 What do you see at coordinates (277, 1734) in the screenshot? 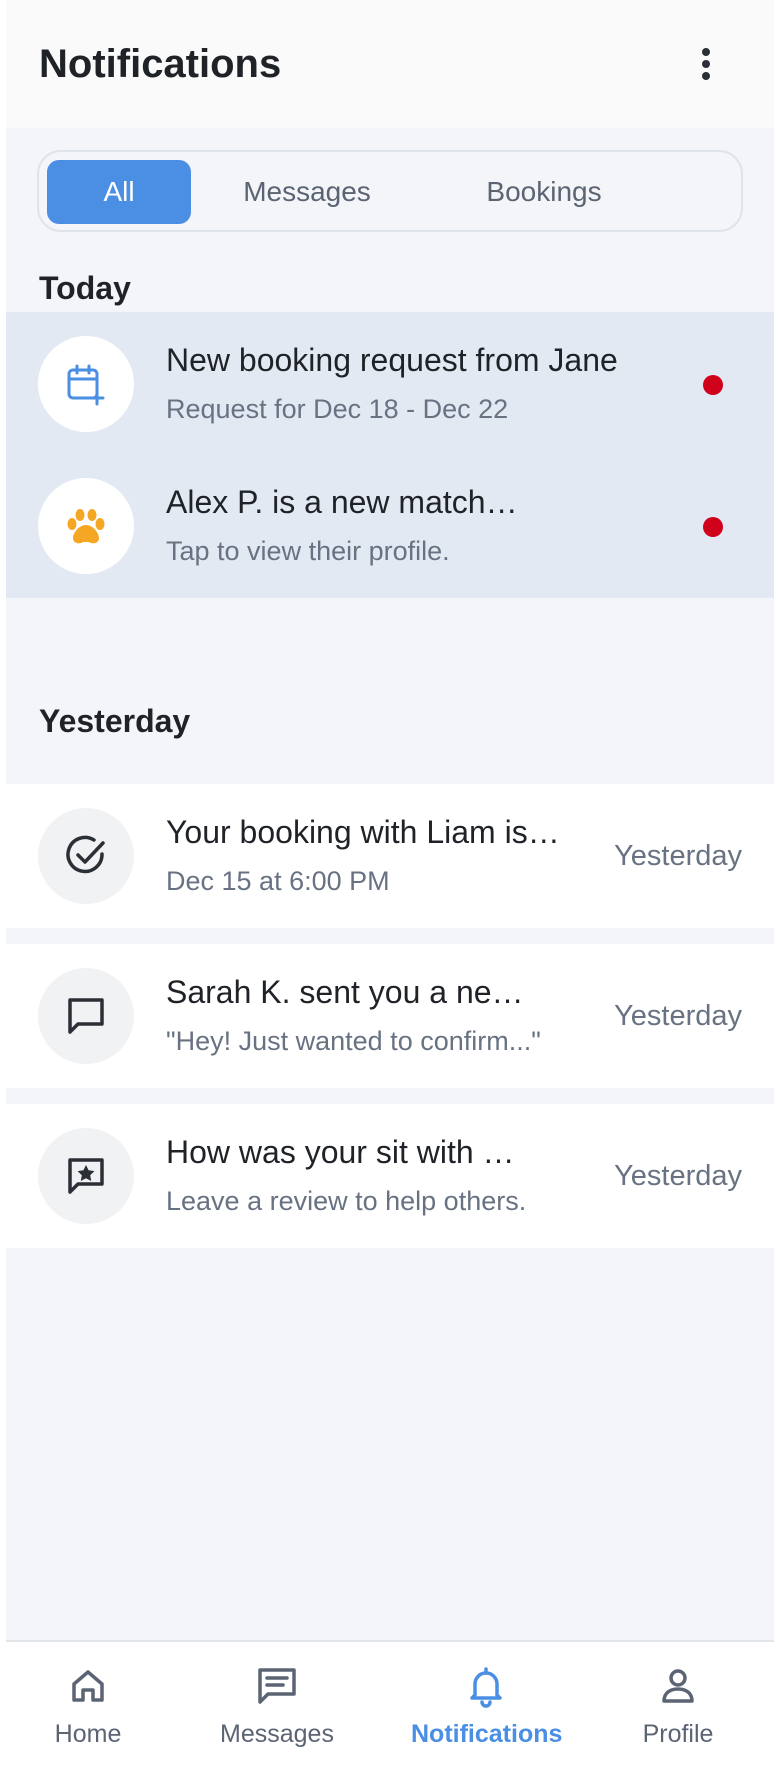
I see `nav-label: Messages` at bounding box center [277, 1734].